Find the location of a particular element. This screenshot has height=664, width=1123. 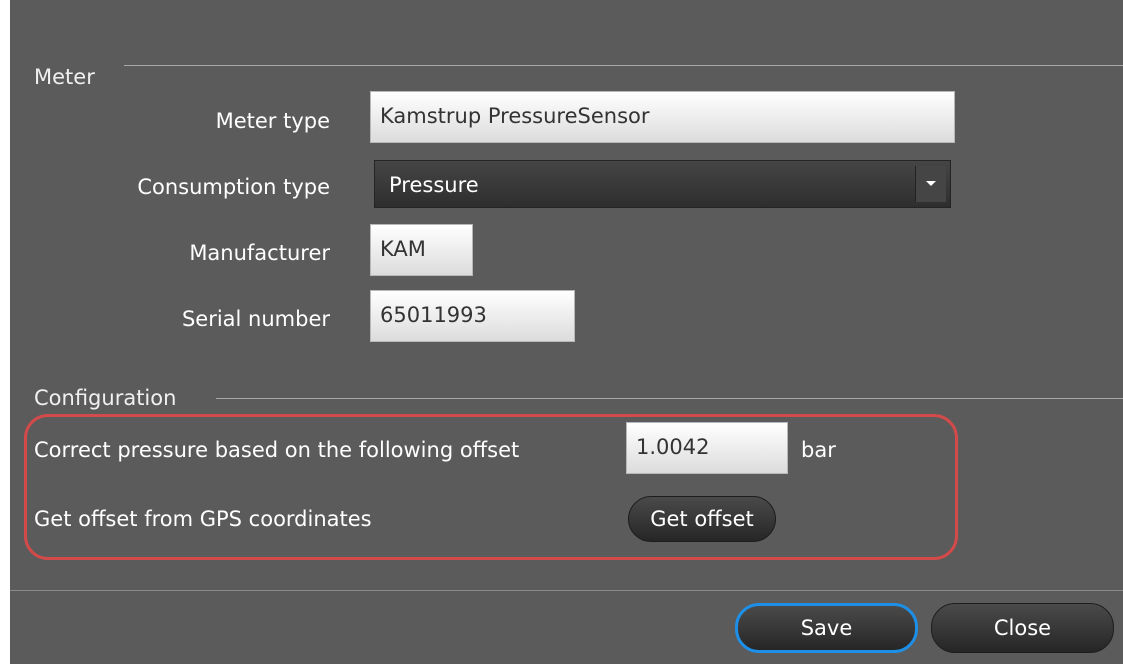

manufacturer-field: KAM is located at coordinates (421, 250).